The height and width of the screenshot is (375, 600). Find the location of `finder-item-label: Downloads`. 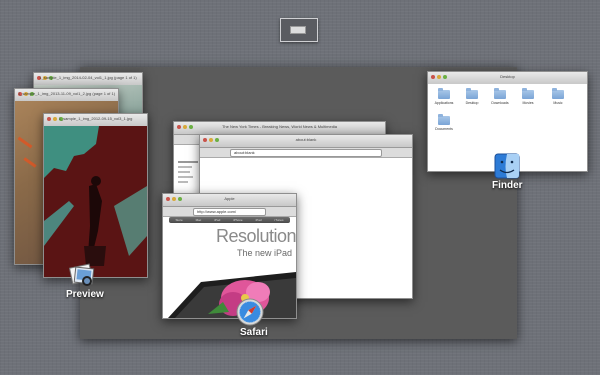

finder-item-label: Downloads is located at coordinates (500, 103).